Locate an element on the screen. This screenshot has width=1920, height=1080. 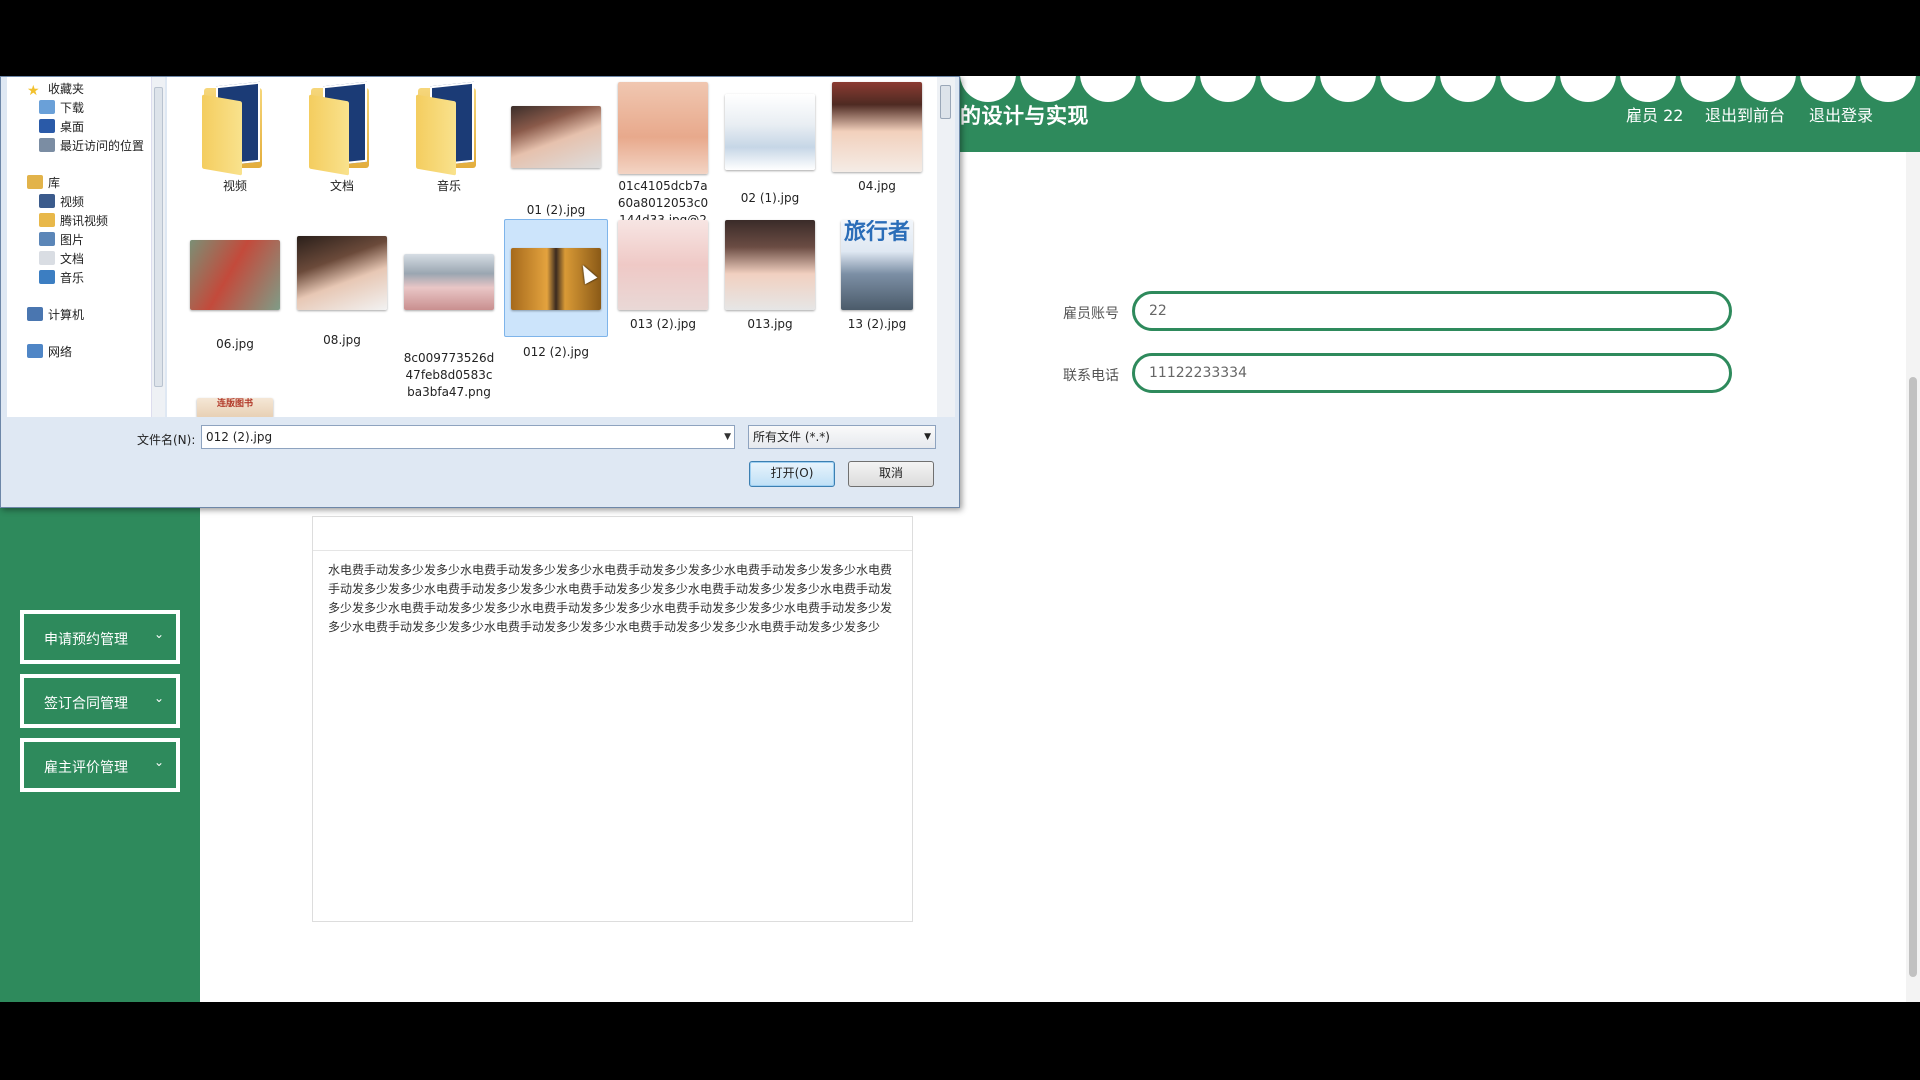
nav-item: 下载 is located at coordinates (61, 108).